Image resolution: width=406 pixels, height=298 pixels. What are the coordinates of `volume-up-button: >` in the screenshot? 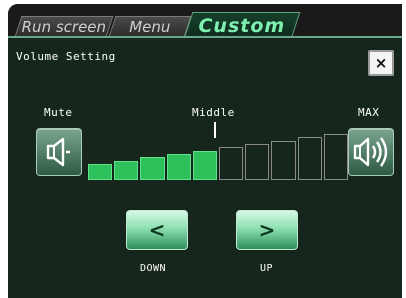 It's located at (267, 230).